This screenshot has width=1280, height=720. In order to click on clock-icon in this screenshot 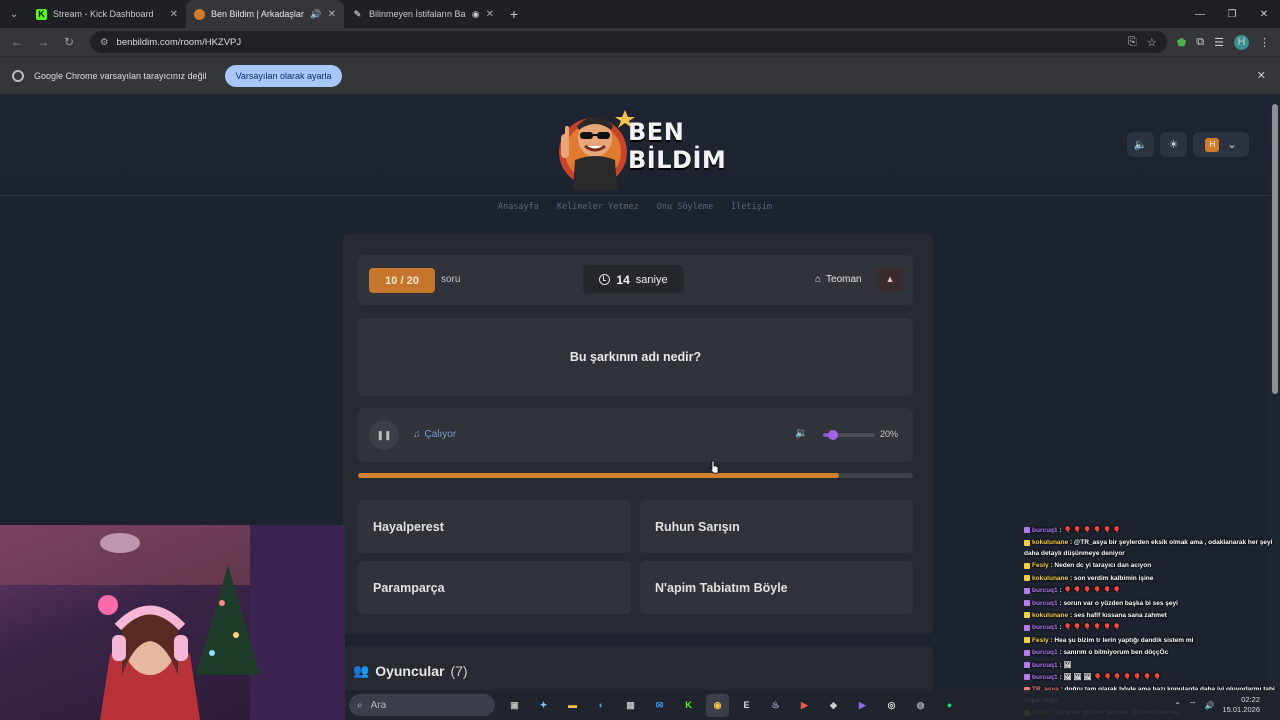, I will do `click(605, 279)`.